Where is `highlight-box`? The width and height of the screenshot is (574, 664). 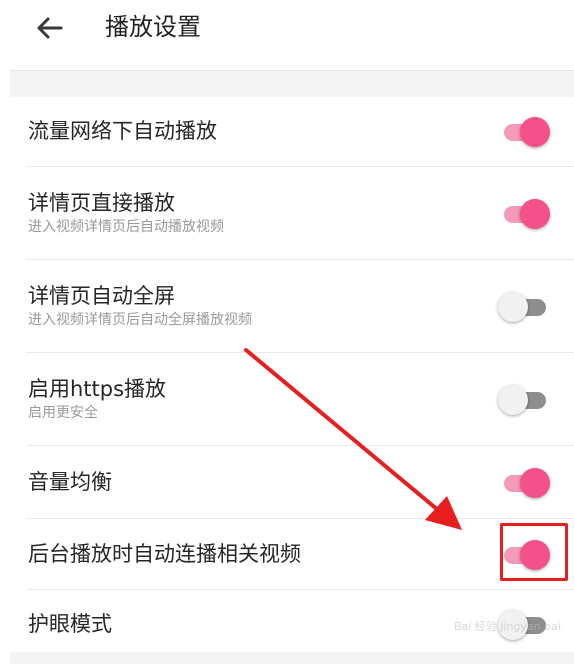
highlight-box is located at coordinates (534, 552).